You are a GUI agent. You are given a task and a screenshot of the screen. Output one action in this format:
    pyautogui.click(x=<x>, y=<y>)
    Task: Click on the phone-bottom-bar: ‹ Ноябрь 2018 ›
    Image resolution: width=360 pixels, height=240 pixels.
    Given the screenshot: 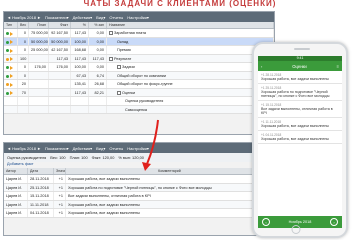 What is the action you would take?
    pyautogui.click(x=300, y=222)
    